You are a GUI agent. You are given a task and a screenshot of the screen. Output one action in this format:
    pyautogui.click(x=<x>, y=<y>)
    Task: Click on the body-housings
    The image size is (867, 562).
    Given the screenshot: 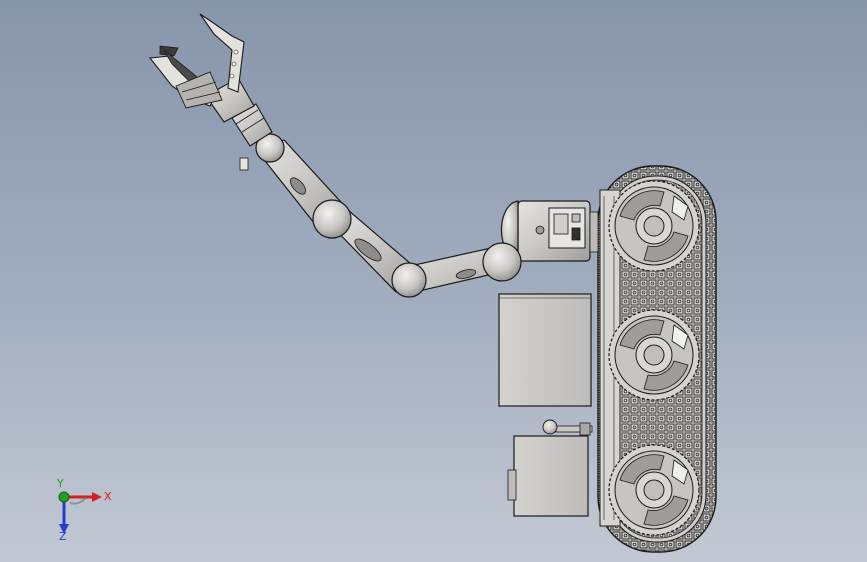 What is the action you would take?
    pyautogui.click(x=545, y=405)
    